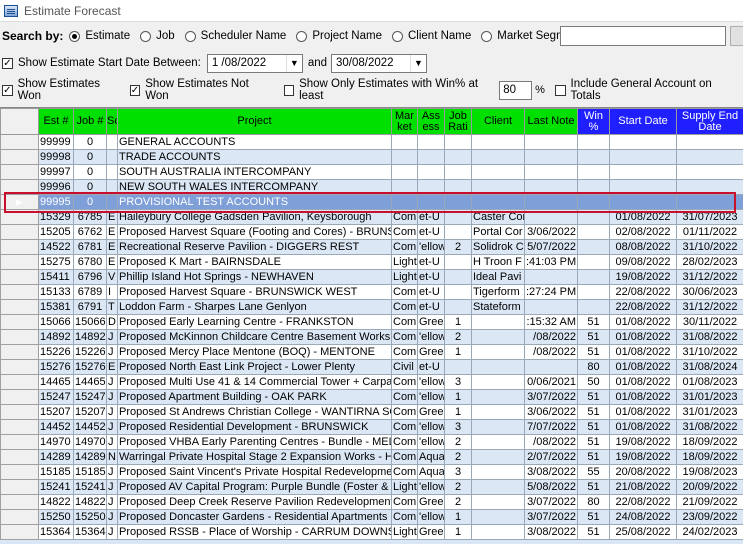 This screenshot has width=743, height=544. I want to click on radio-client-name: Client Name, so click(431, 36).